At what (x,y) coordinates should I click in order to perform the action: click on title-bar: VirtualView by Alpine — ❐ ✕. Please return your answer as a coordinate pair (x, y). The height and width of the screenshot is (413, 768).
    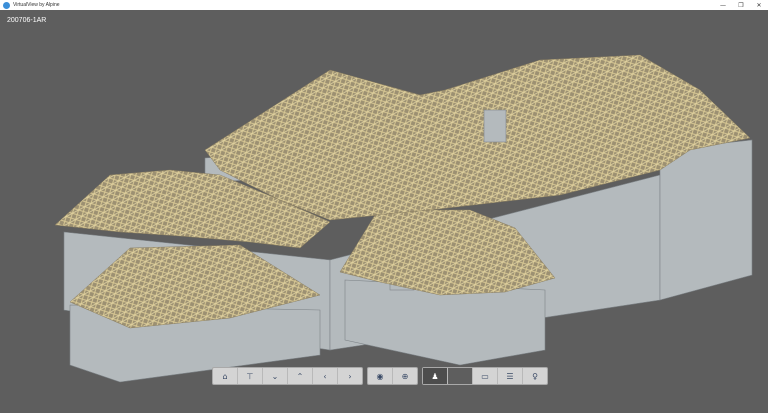
    Looking at the image, I should click on (384, 5).